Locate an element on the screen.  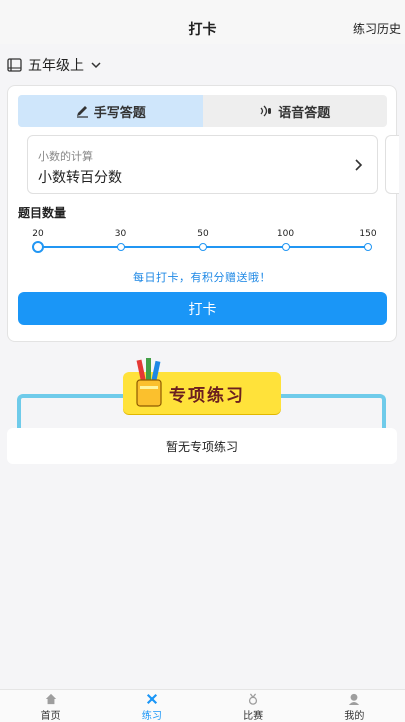
slider-tick-label: 150 is located at coordinates (368, 234).